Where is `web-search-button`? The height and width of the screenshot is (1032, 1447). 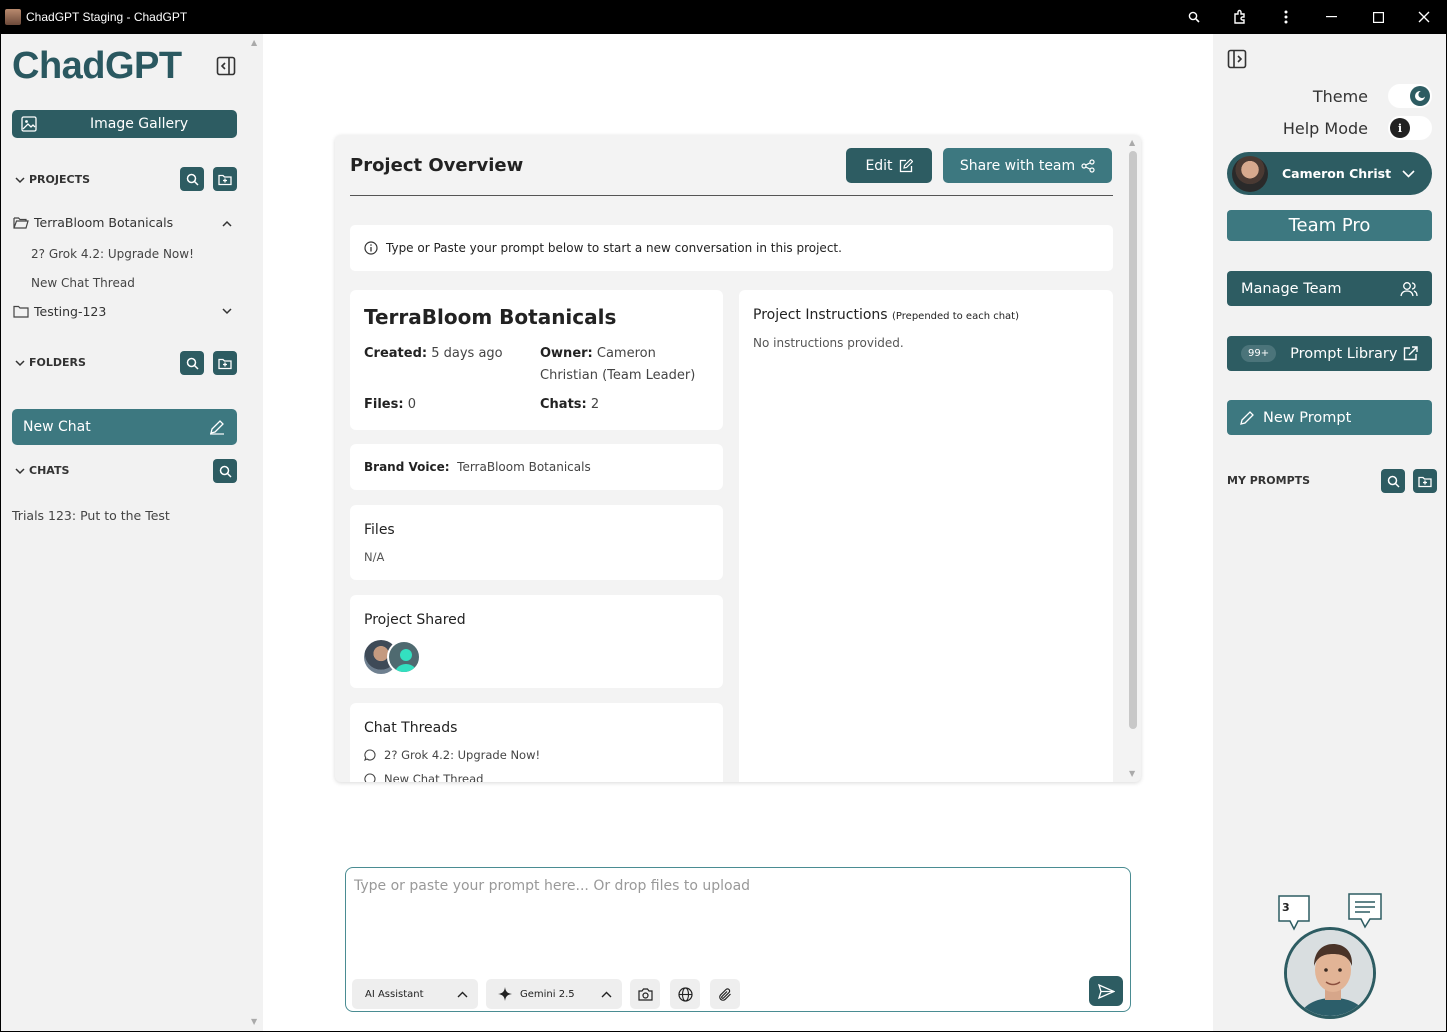 web-search-button is located at coordinates (685, 994).